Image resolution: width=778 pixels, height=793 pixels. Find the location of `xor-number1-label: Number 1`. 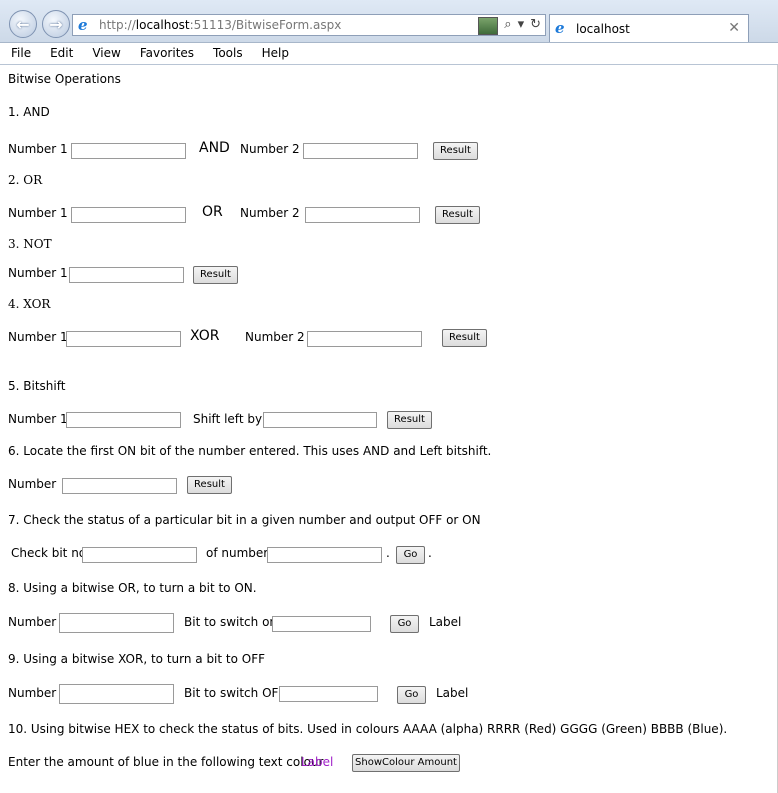

xor-number1-label: Number 1 is located at coordinates (38, 337).